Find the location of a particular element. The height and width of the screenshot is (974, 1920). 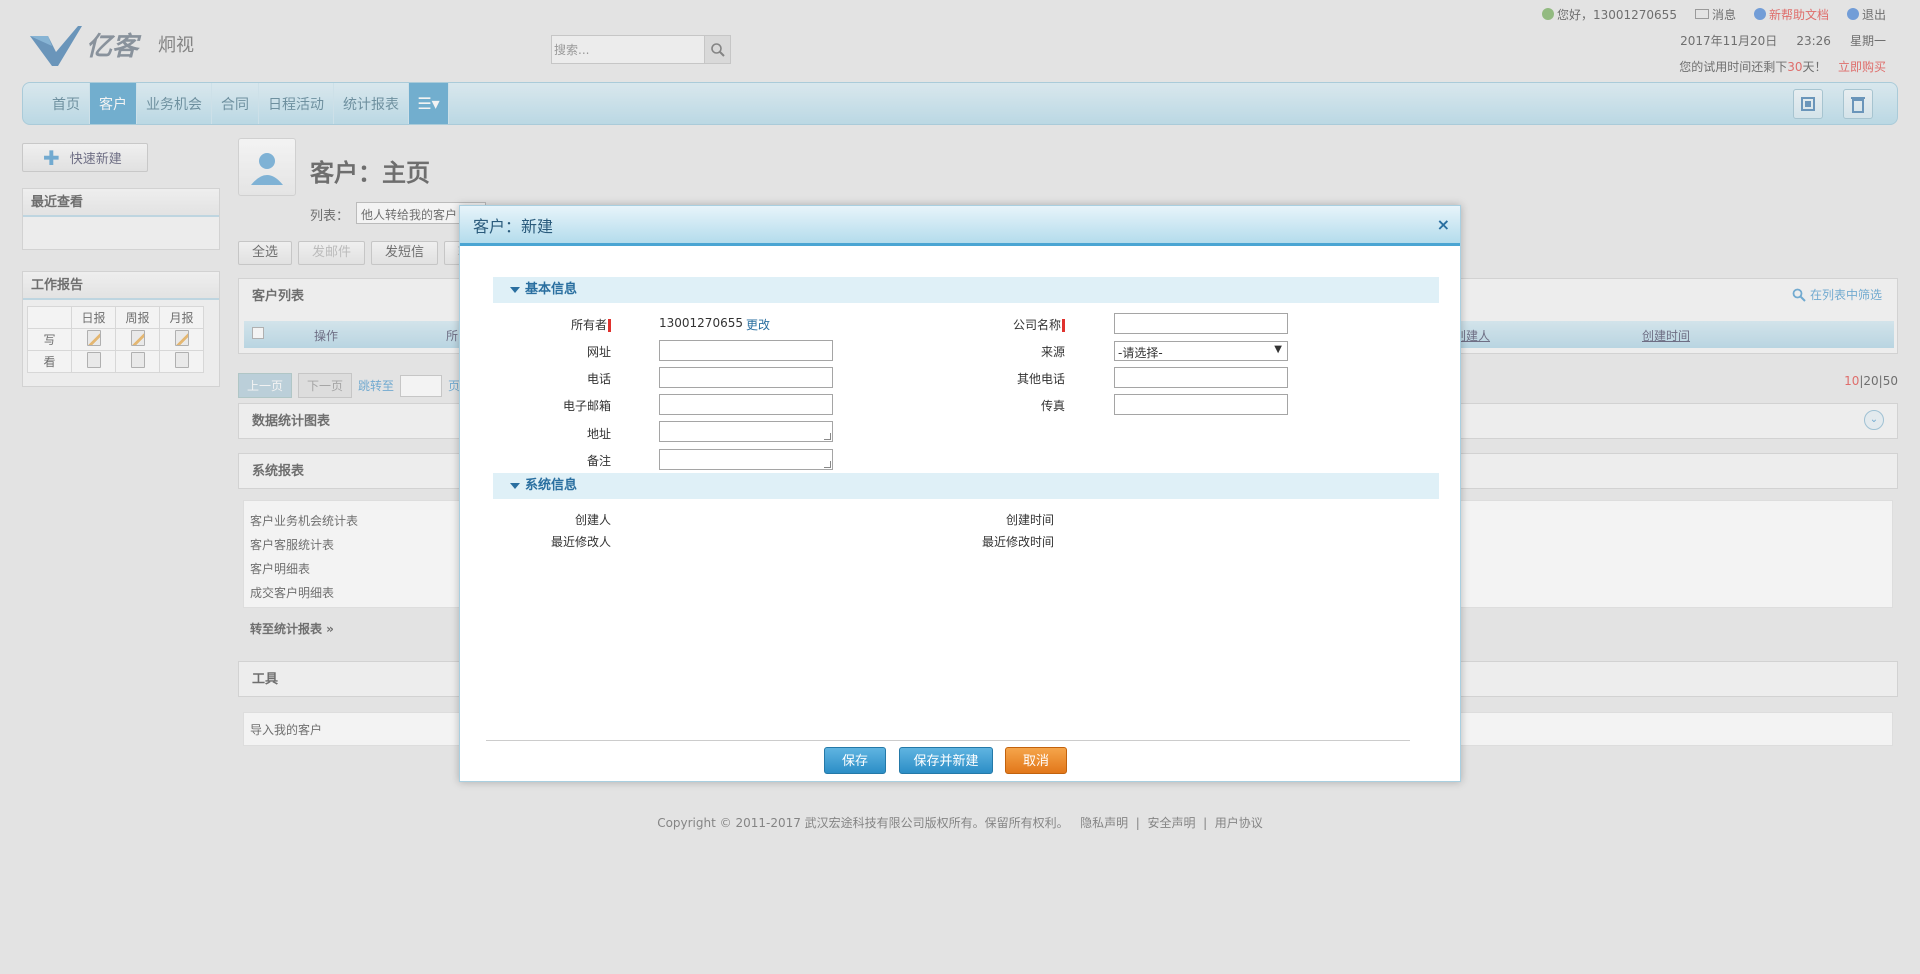

system-info-section: 系统信息 is located at coordinates (966, 486).